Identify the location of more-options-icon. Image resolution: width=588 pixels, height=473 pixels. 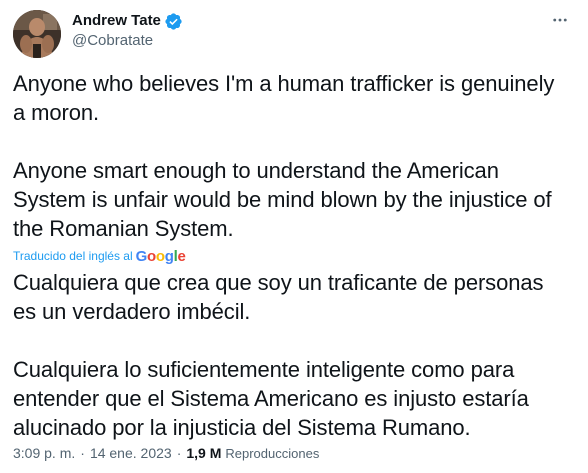
(560, 20).